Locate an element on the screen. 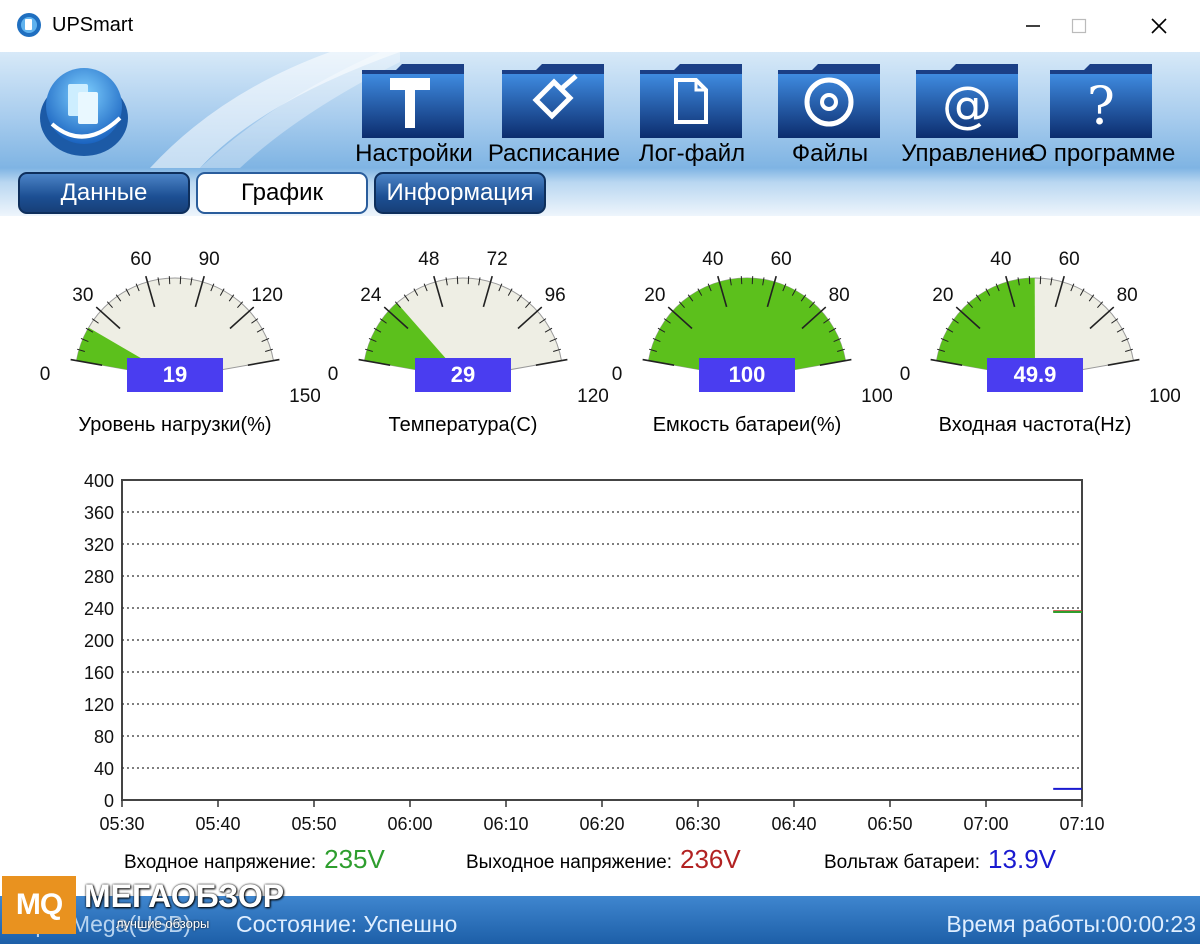 This screenshot has width=1200, height=944. input-voltage-readout: Входное напряжение: 235V is located at coordinates (254, 859).